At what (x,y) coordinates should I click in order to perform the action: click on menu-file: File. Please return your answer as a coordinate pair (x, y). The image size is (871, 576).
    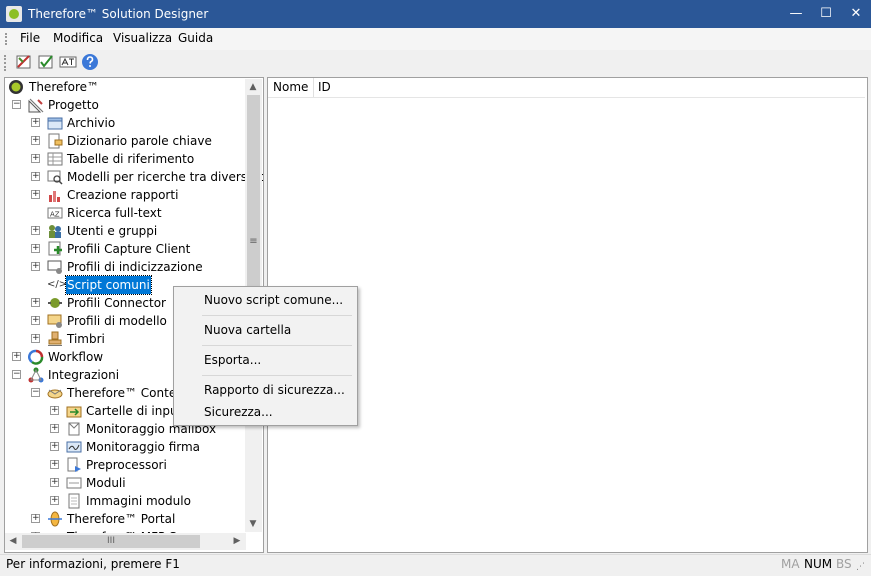
    Looking at the image, I should click on (30, 38).